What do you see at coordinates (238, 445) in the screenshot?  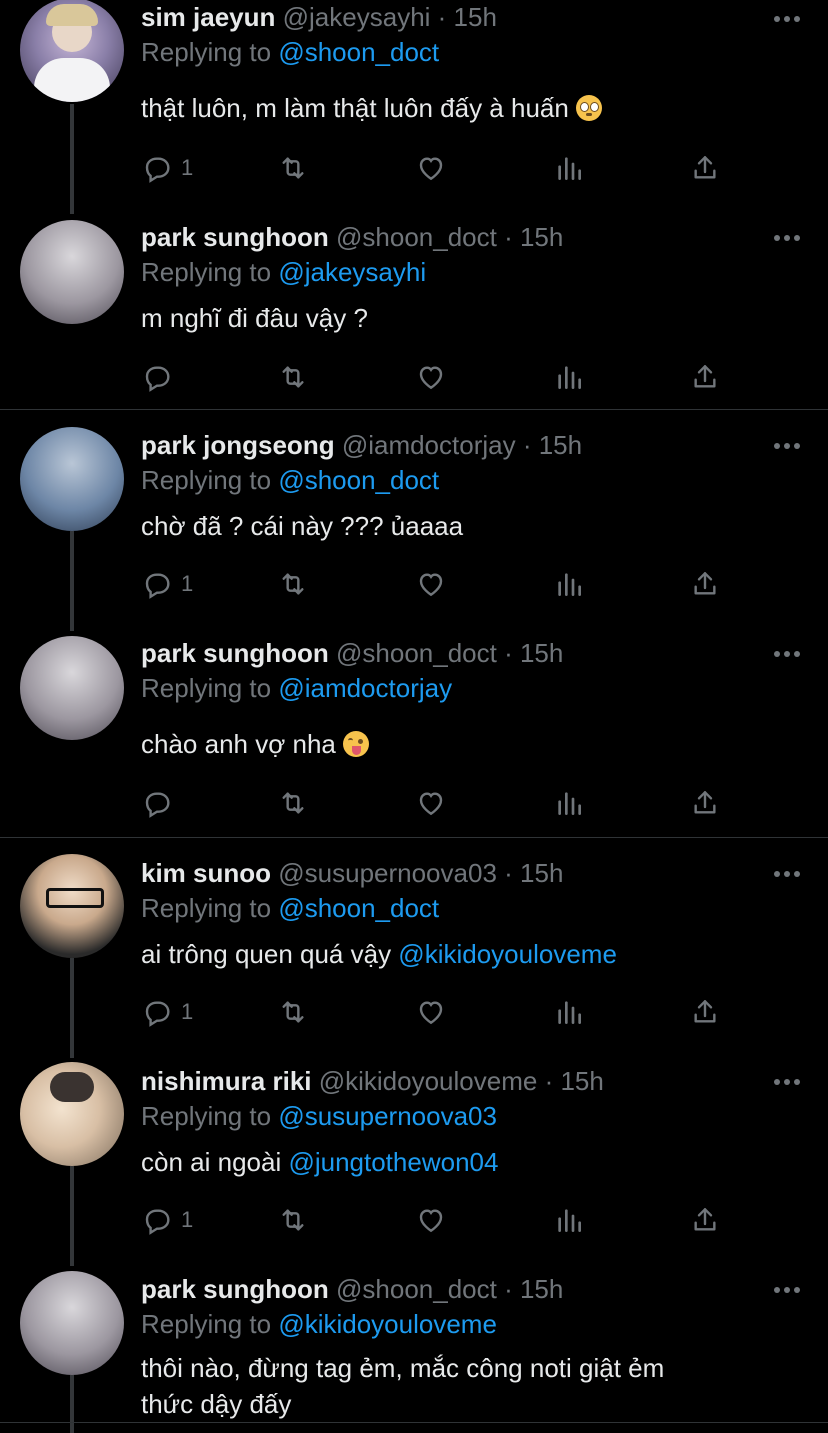 I see `display-name: park jongseong` at bounding box center [238, 445].